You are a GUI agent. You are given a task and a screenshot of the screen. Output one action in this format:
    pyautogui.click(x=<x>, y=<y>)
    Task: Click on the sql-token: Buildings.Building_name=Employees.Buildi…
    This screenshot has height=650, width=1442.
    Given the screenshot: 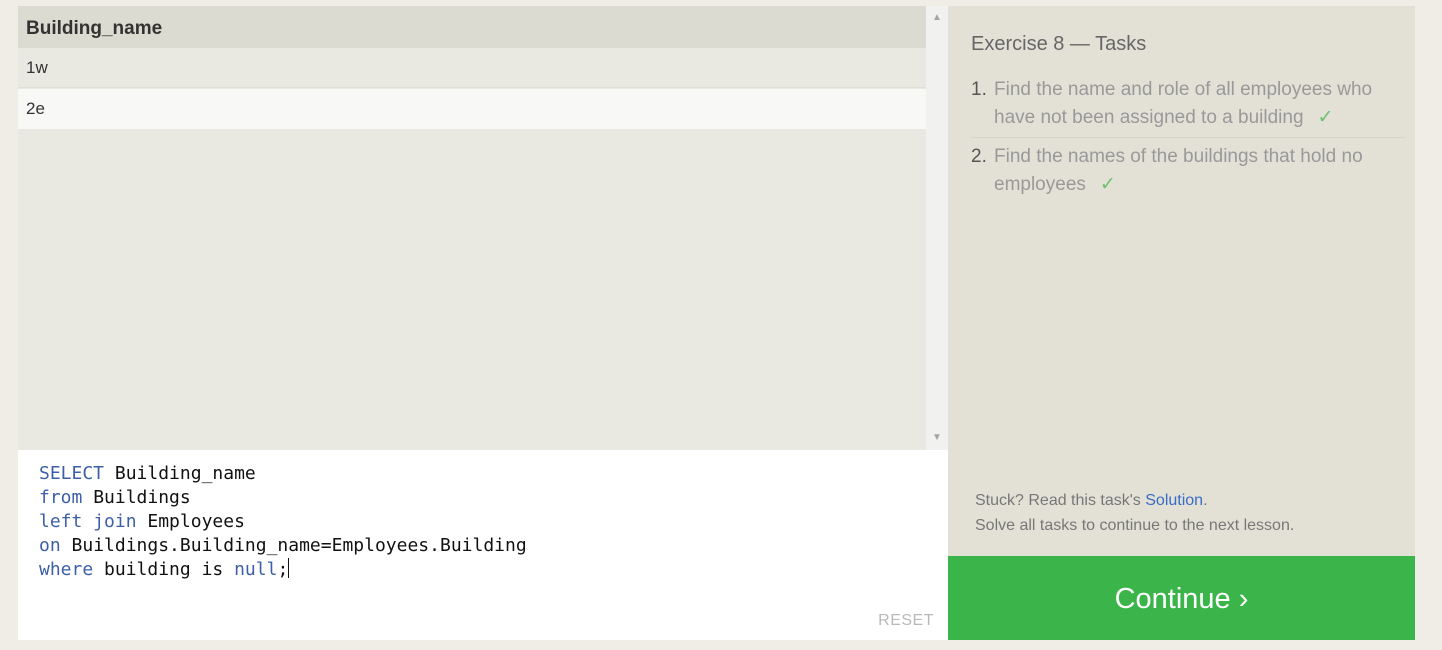 What is the action you would take?
    pyautogui.click(x=293, y=545)
    